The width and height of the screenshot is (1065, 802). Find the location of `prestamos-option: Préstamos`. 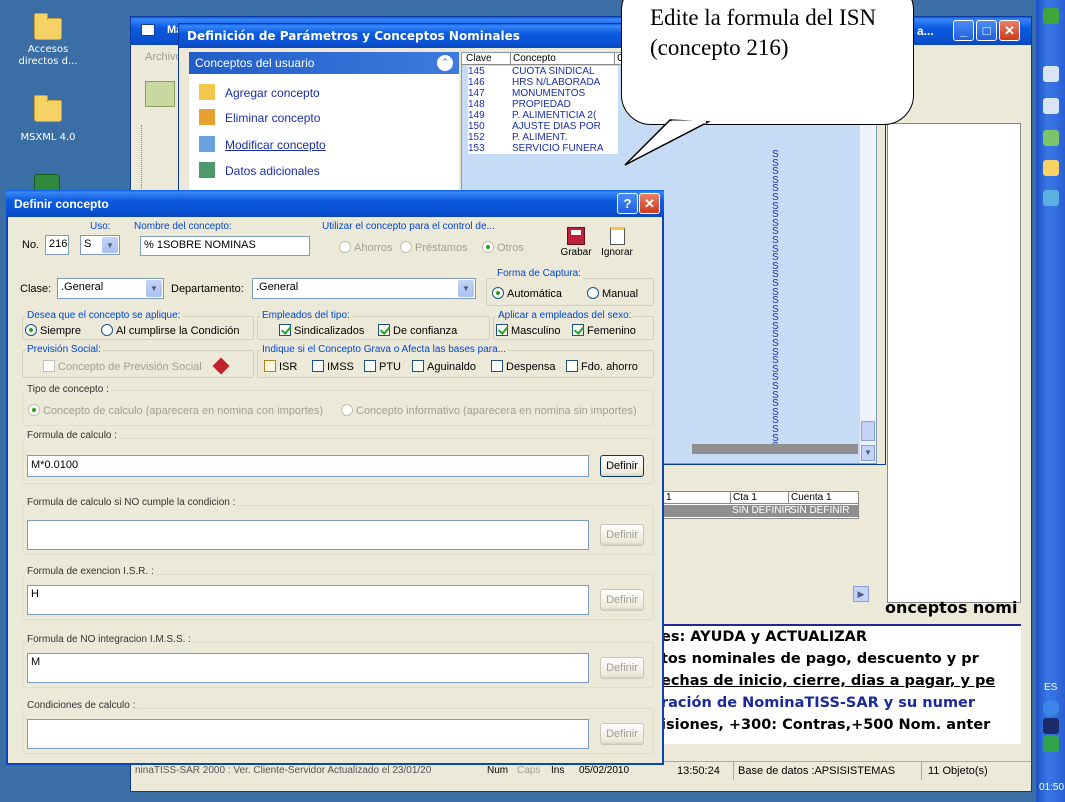

prestamos-option: Préstamos is located at coordinates (434, 247).